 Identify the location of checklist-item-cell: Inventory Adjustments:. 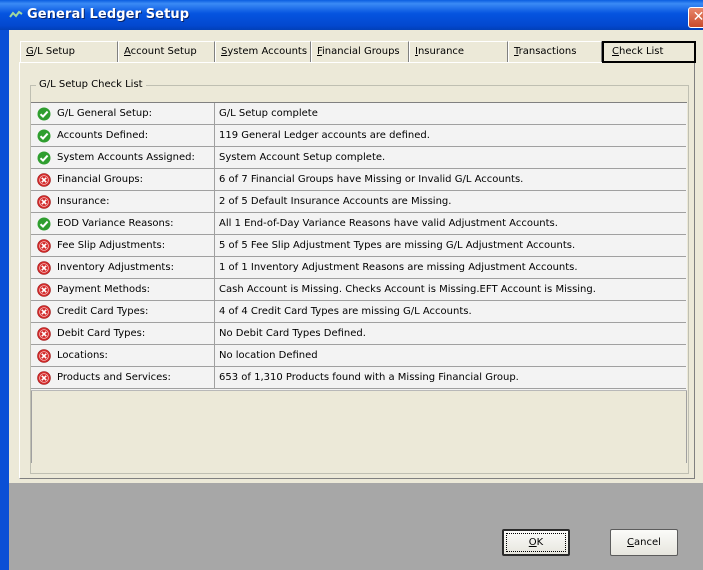
(123, 267).